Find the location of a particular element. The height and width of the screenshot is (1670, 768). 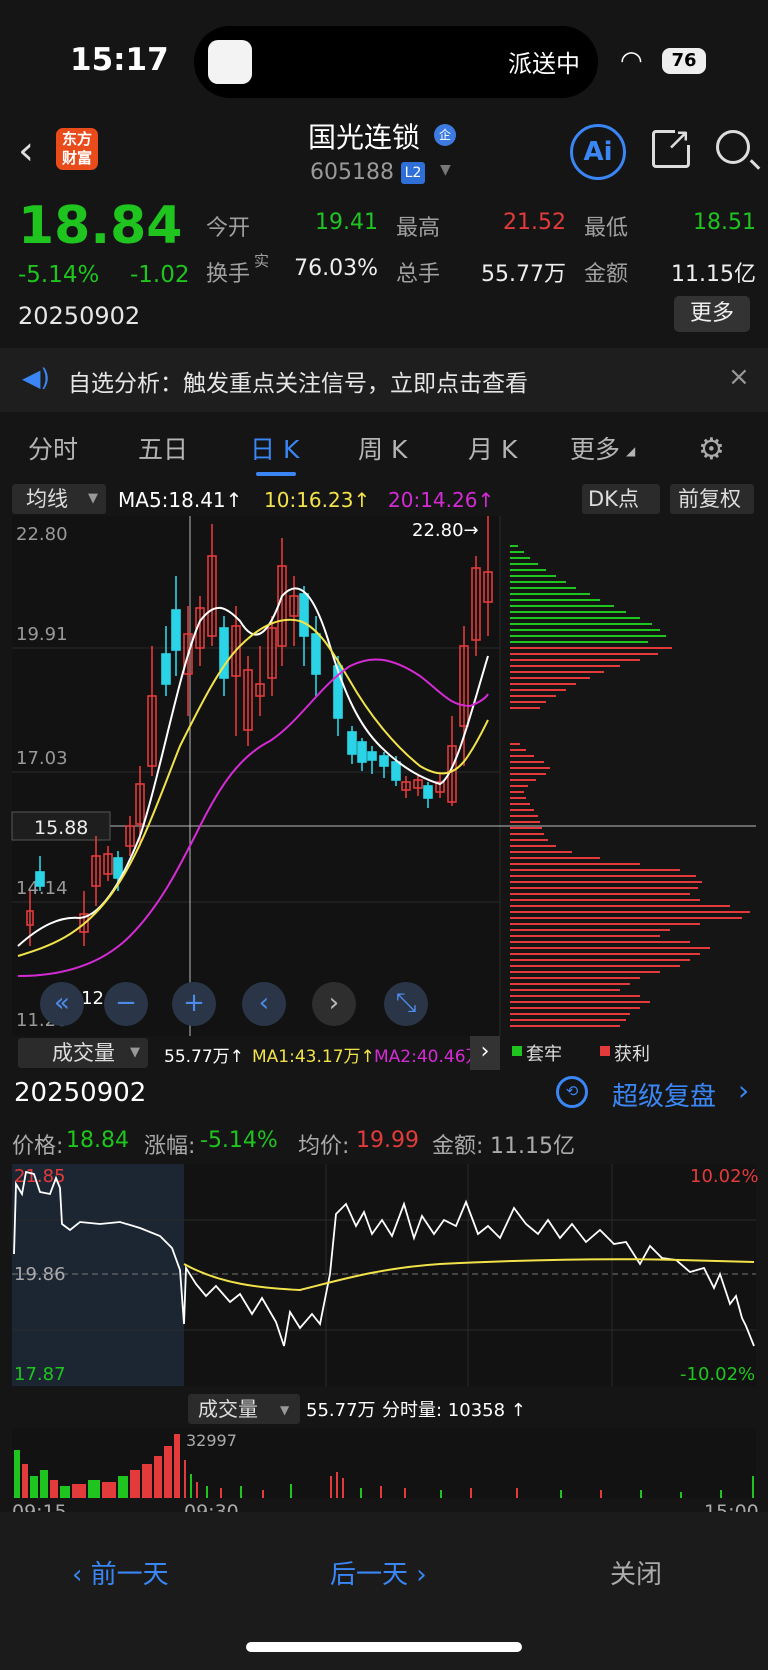

ai-button: Ai is located at coordinates (598, 152).